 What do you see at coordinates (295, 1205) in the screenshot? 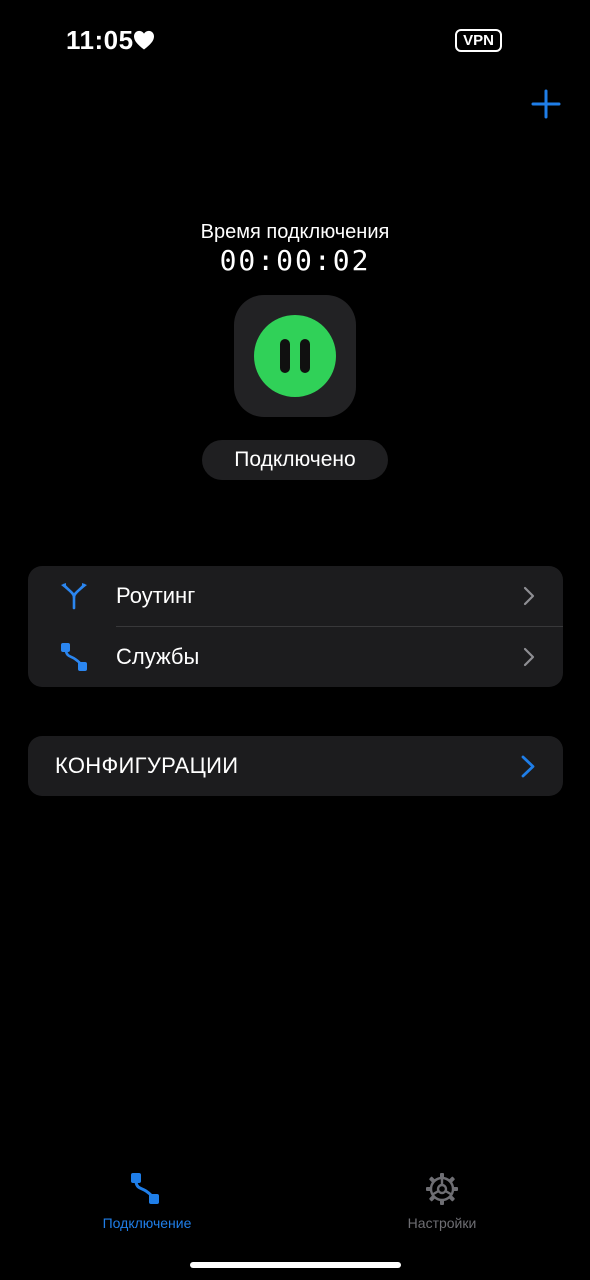
I see `tab-bar: Подключение Настройки` at bounding box center [295, 1205].